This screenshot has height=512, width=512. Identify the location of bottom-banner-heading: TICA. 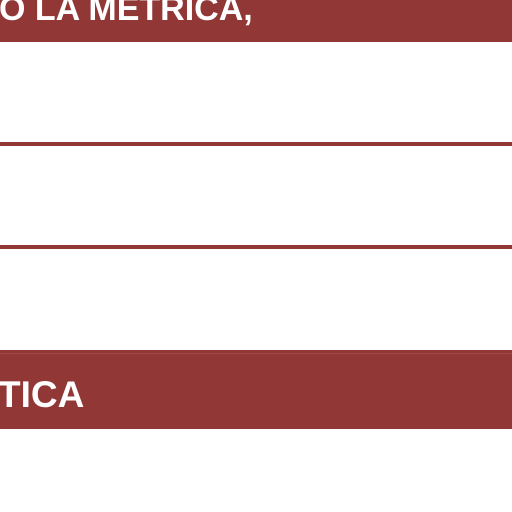
(42, 394).